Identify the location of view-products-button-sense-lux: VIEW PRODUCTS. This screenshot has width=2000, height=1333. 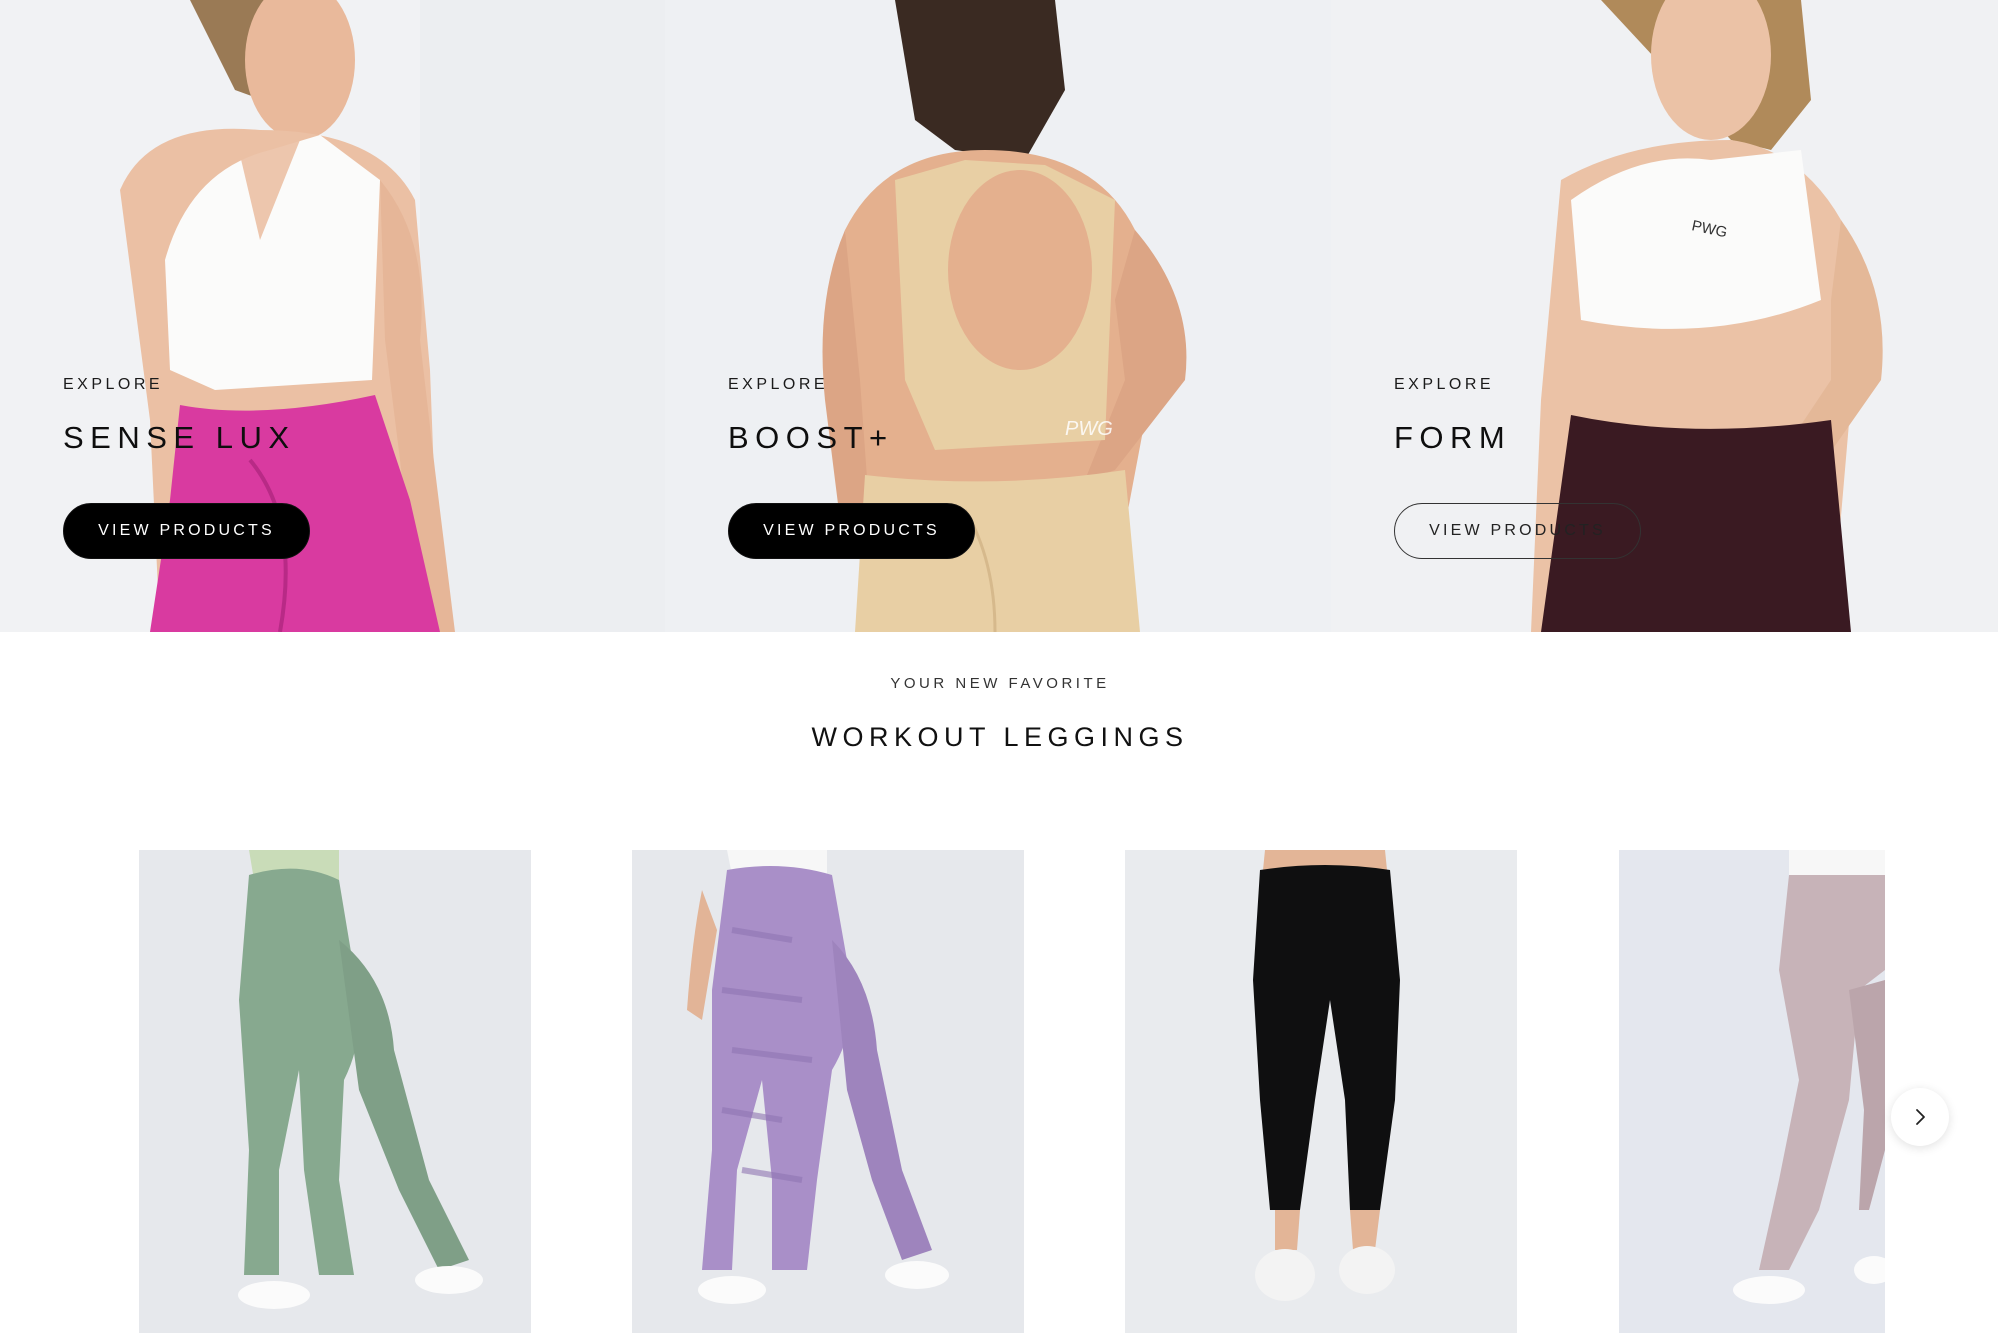
(186, 531).